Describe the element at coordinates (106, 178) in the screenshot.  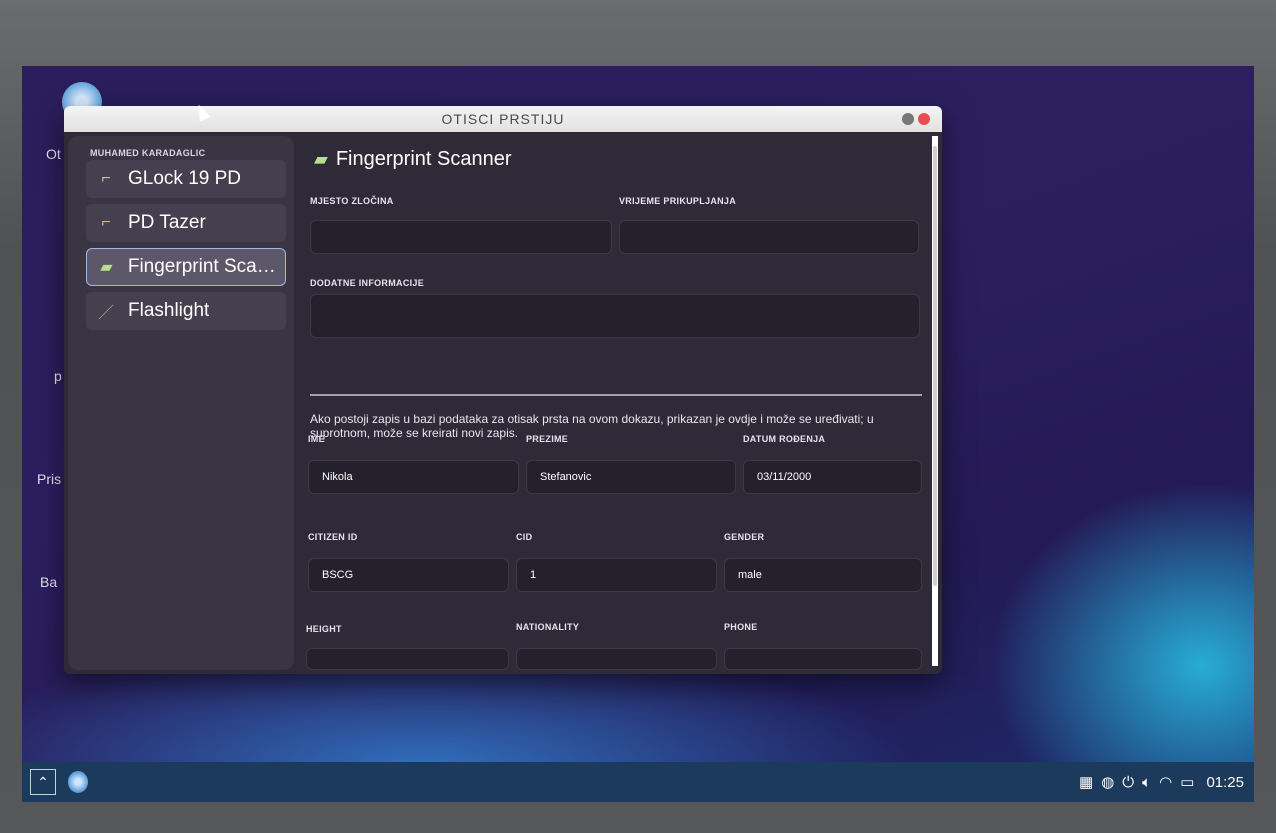
I see `pistol-icon: ⌐` at that location.